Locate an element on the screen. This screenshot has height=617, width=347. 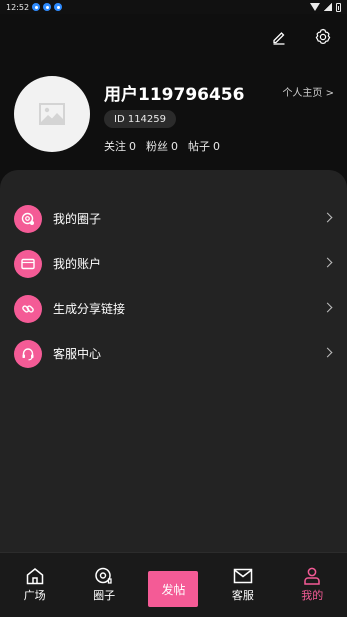
cellular-signal-icon is located at coordinates (328, 7).